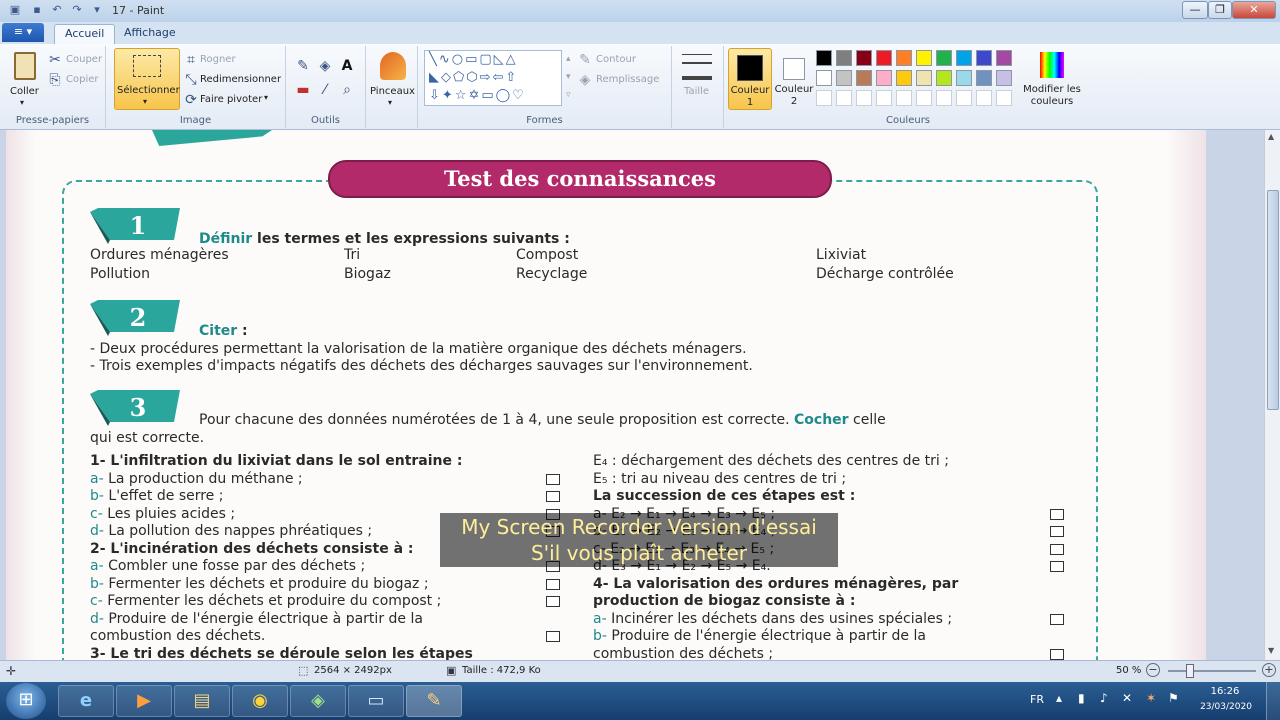 The height and width of the screenshot is (720, 1280). I want to click on customize-quick-access-icon: ▾, so click(97, 10).